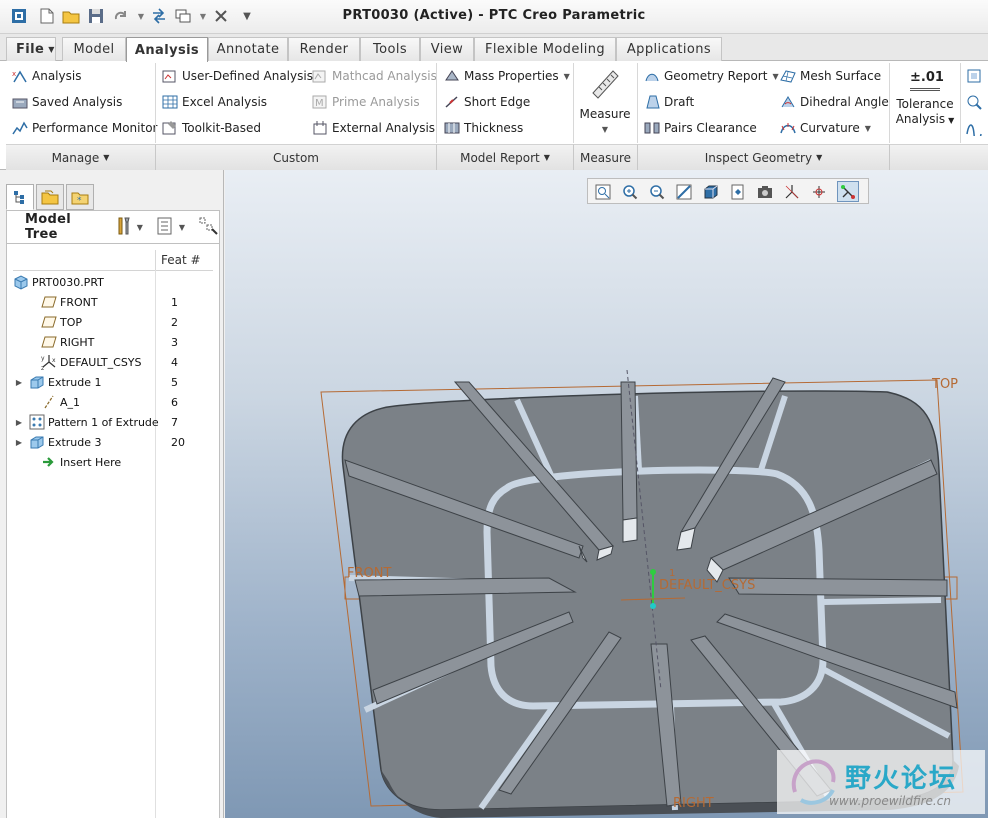 This screenshot has width=988, height=818. Describe the element at coordinates (605, 84) in the screenshot. I see `ruler-icon` at that location.